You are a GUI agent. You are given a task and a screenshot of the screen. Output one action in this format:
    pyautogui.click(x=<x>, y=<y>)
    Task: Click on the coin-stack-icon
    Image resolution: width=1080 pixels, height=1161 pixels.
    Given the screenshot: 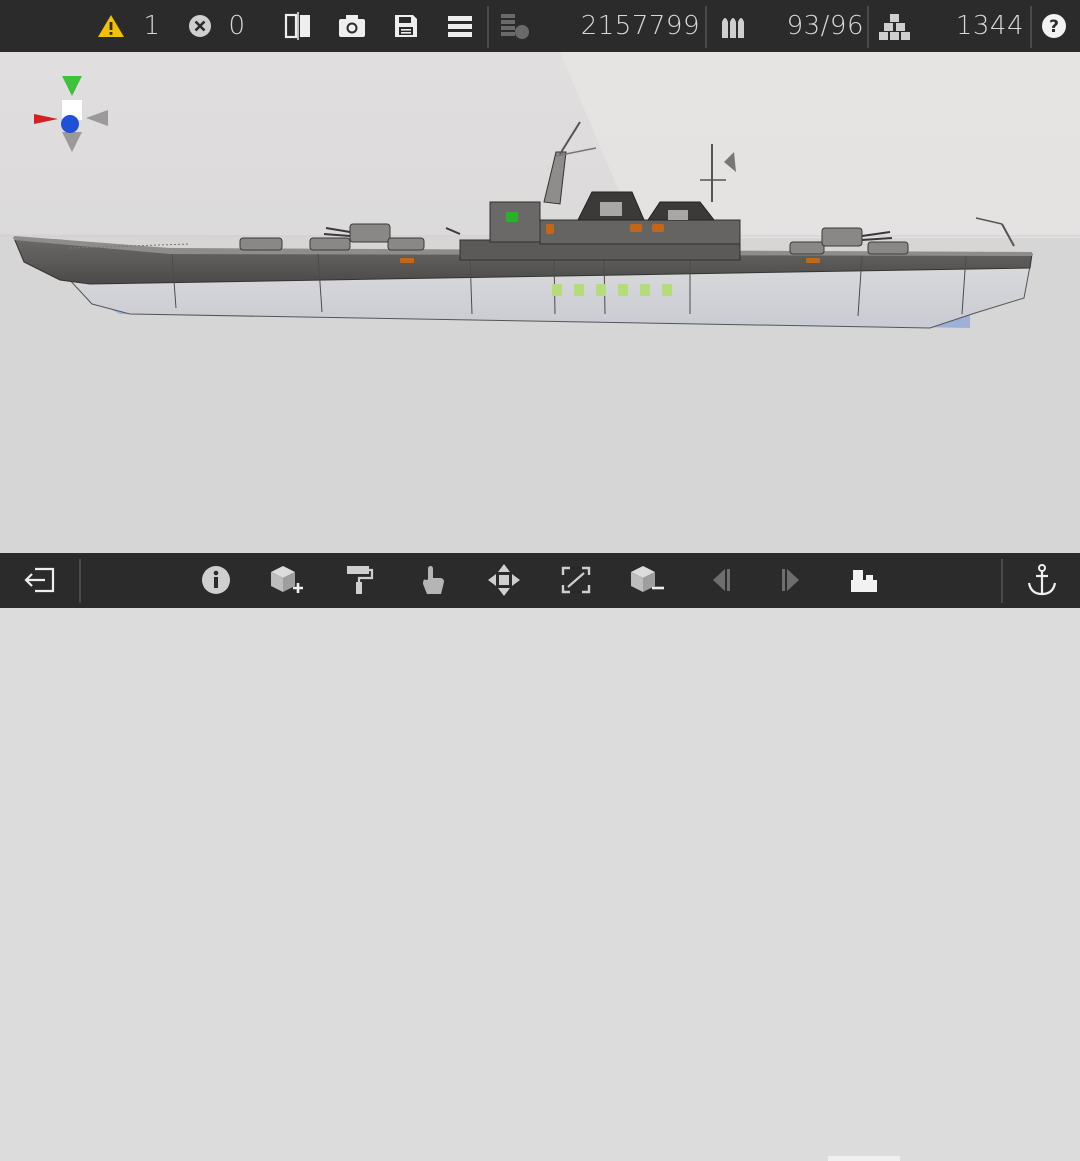 What is the action you would take?
    pyautogui.click(x=515, y=26)
    